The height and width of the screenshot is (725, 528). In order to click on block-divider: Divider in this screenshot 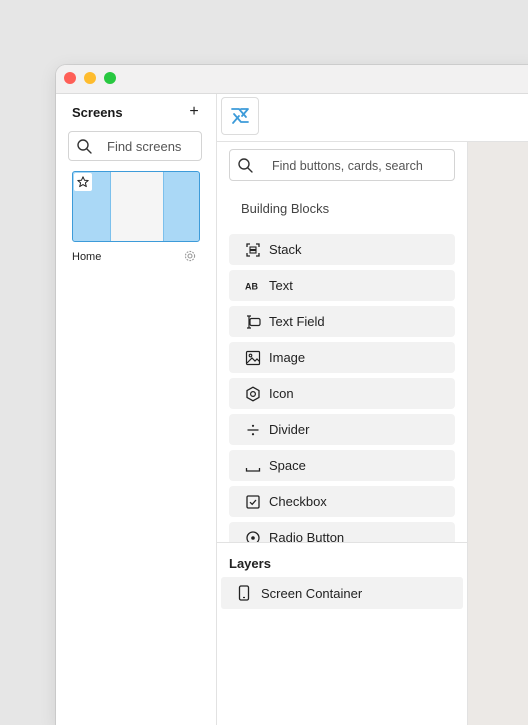, I will do `click(342, 429)`.